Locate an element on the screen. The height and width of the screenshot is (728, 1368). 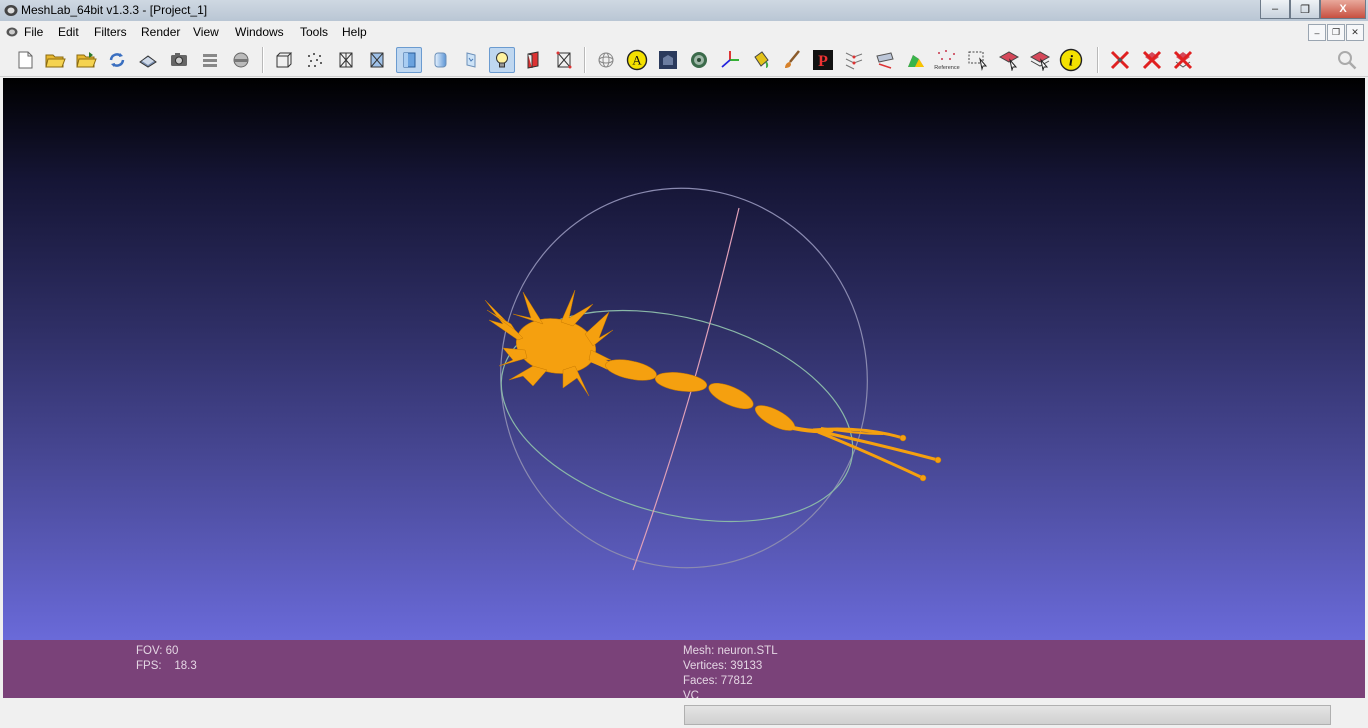
paint-bucket-icon is located at coordinates (761, 59).